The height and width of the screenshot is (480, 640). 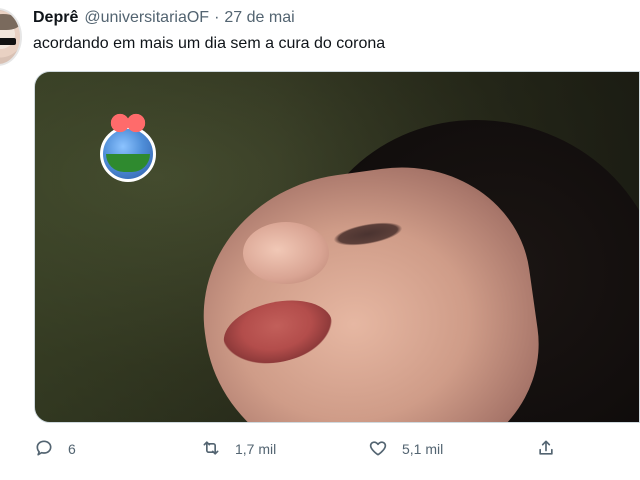 What do you see at coordinates (259, 18) in the screenshot?
I see `tweet-date: 27 de mai` at bounding box center [259, 18].